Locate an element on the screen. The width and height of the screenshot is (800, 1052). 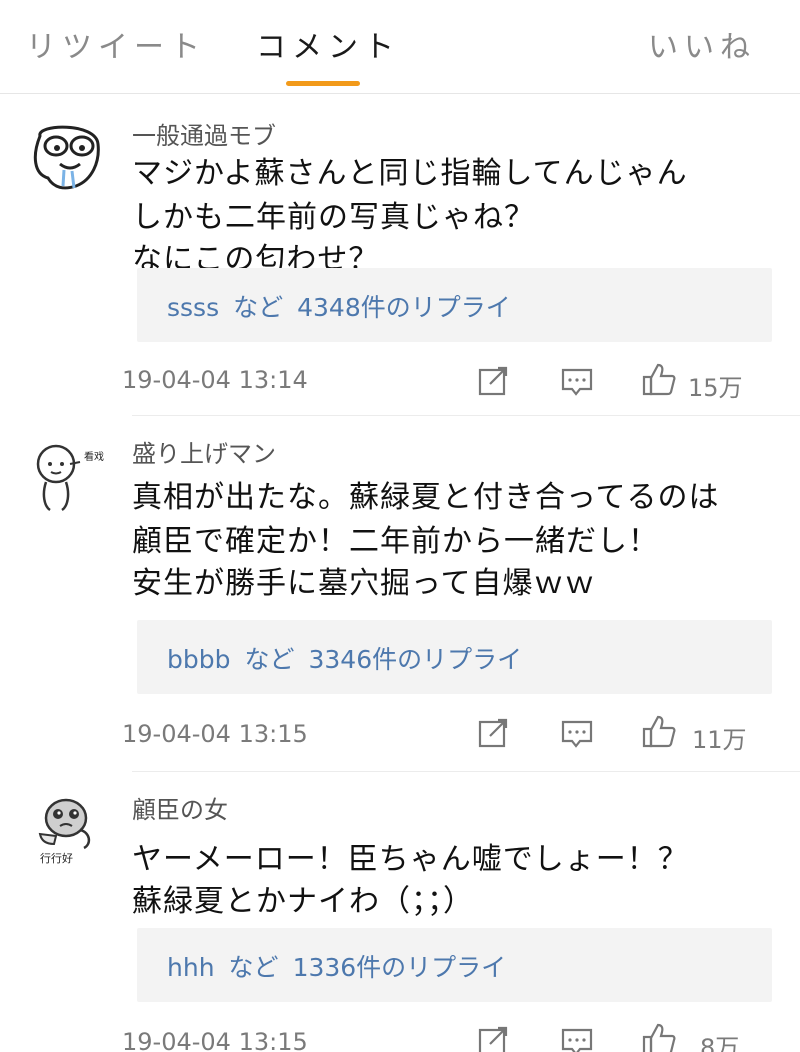
avatar: 行行好 is located at coordinates (66, 826).